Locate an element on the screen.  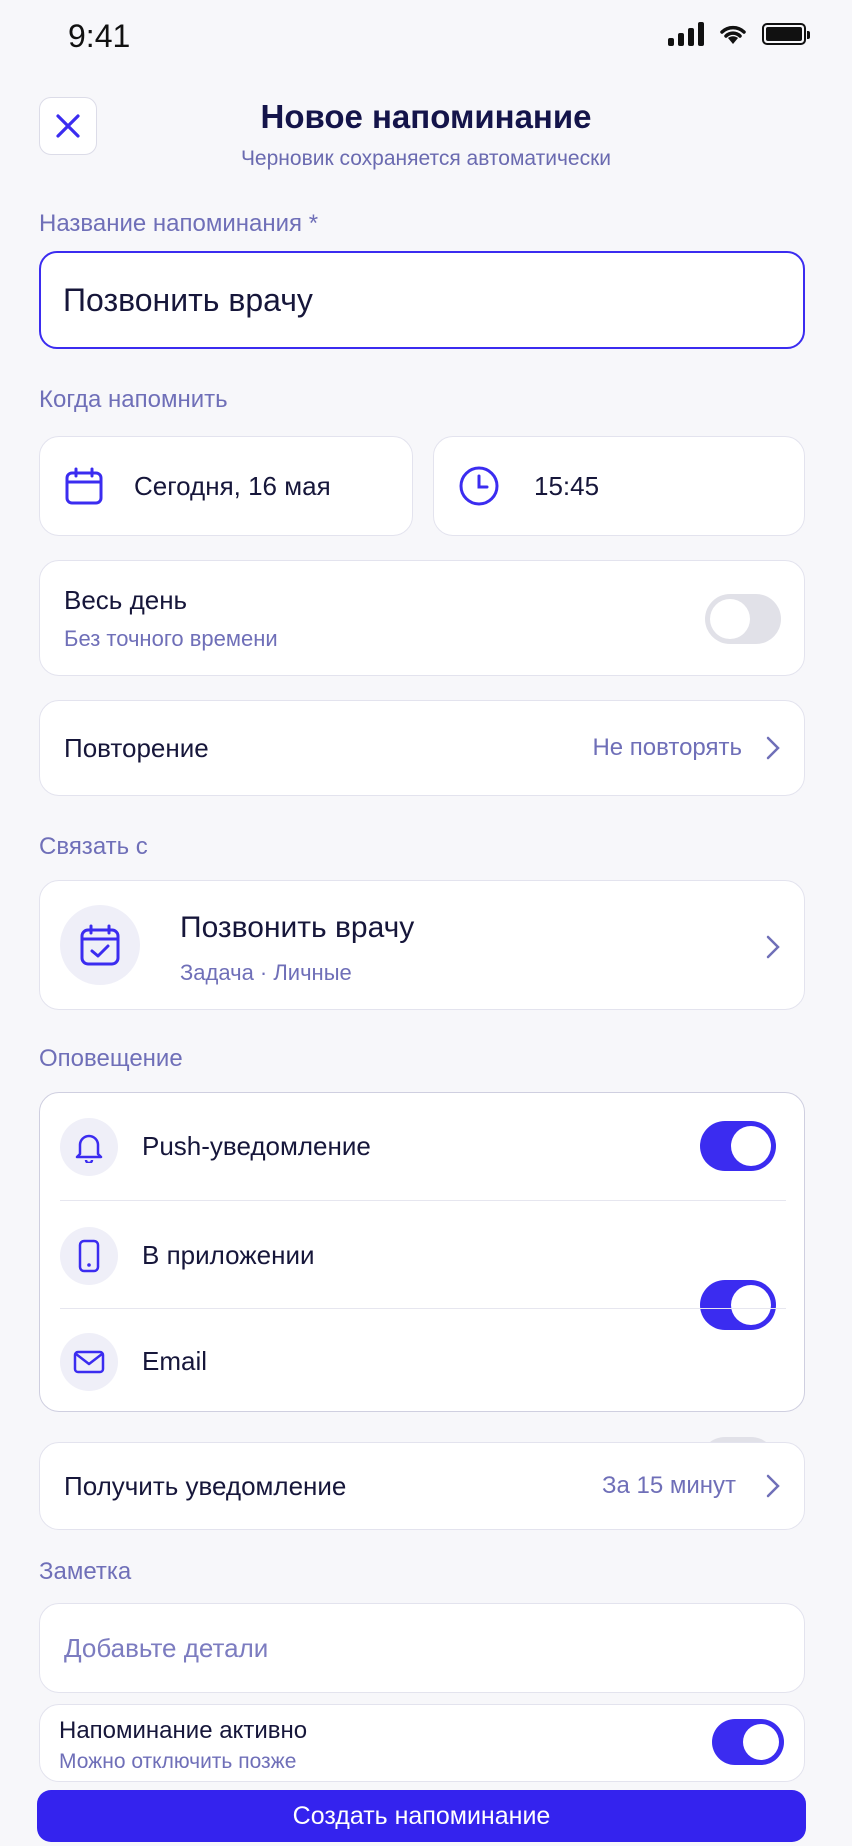
task-icon-wrap is located at coordinates (100, 945).